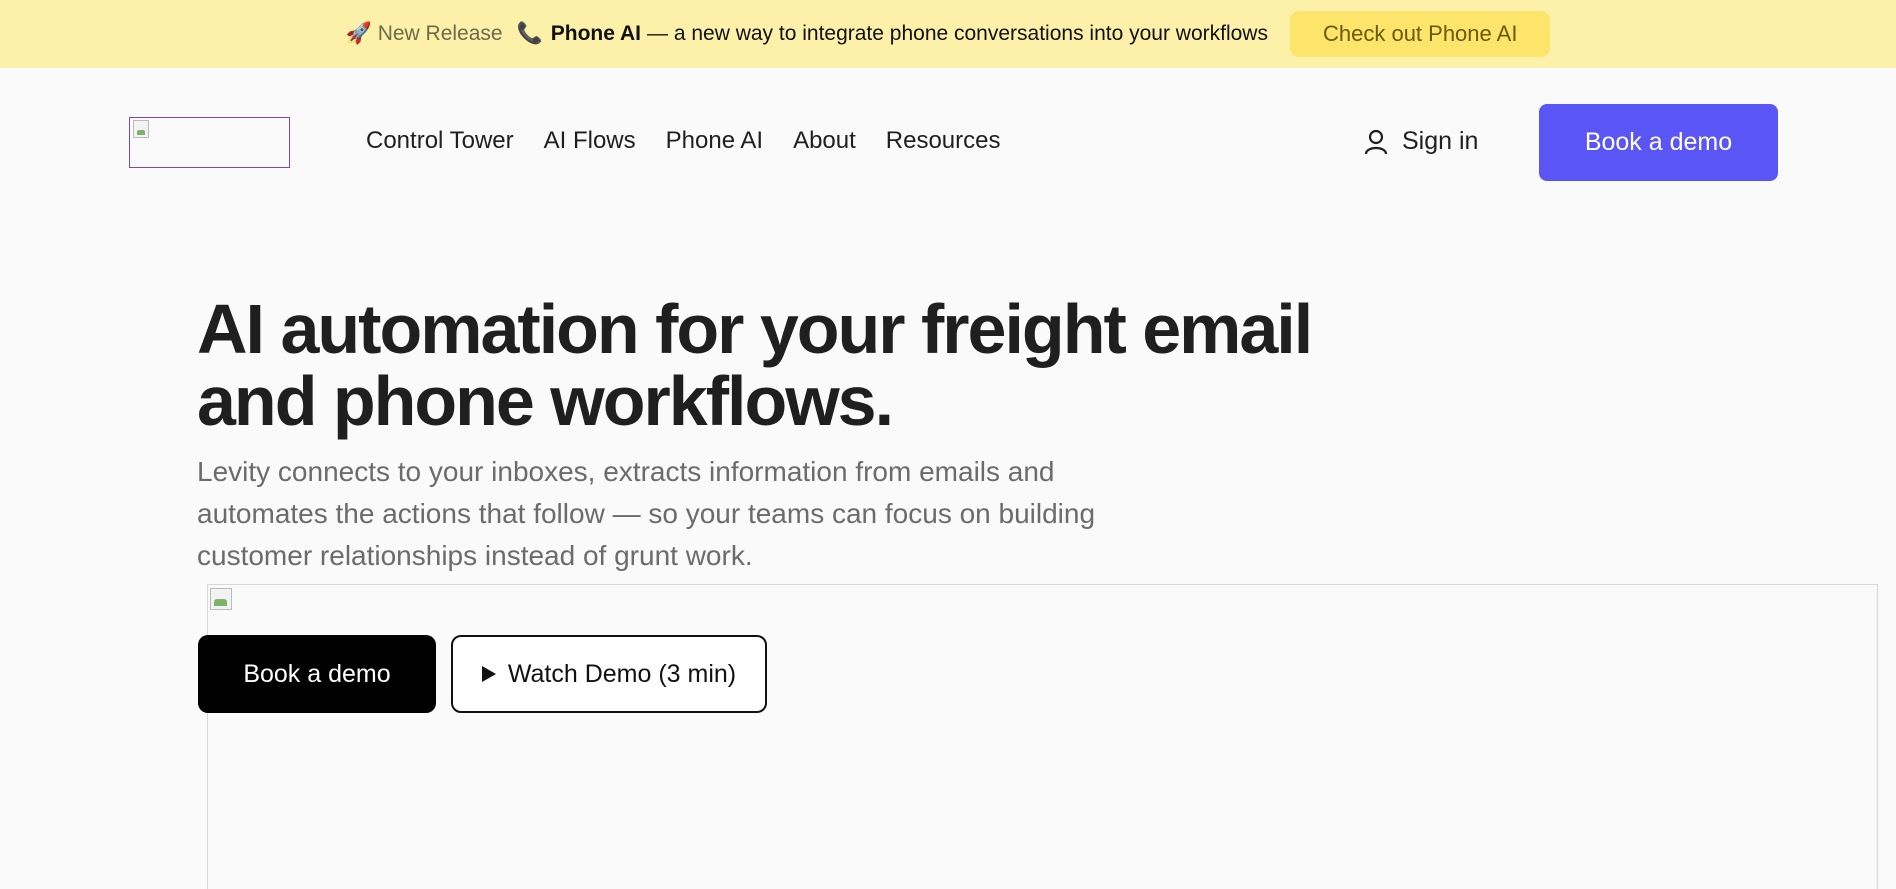 The image size is (1896, 889). What do you see at coordinates (824, 141) in the screenshot?
I see `nav-item-about: About` at bounding box center [824, 141].